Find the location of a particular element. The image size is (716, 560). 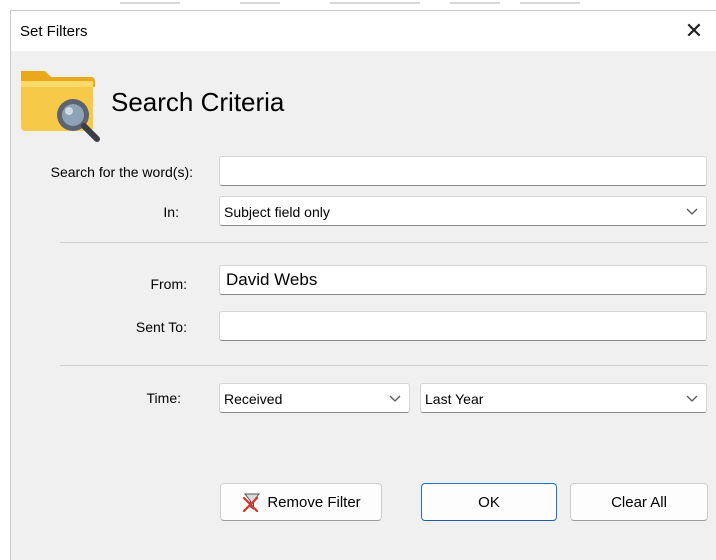

close-icon: ✕ is located at coordinates (694, 30).